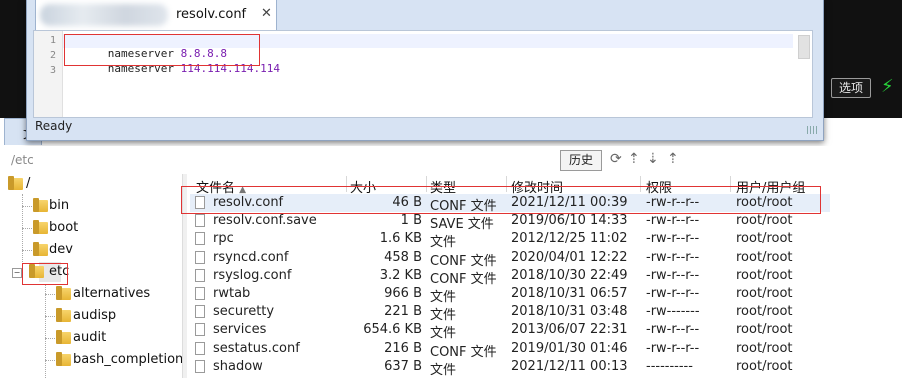 This screenshot has height=378, width=902. I want to click on cell-mtime: 2021/12/11 00:13, so click(569, 366).